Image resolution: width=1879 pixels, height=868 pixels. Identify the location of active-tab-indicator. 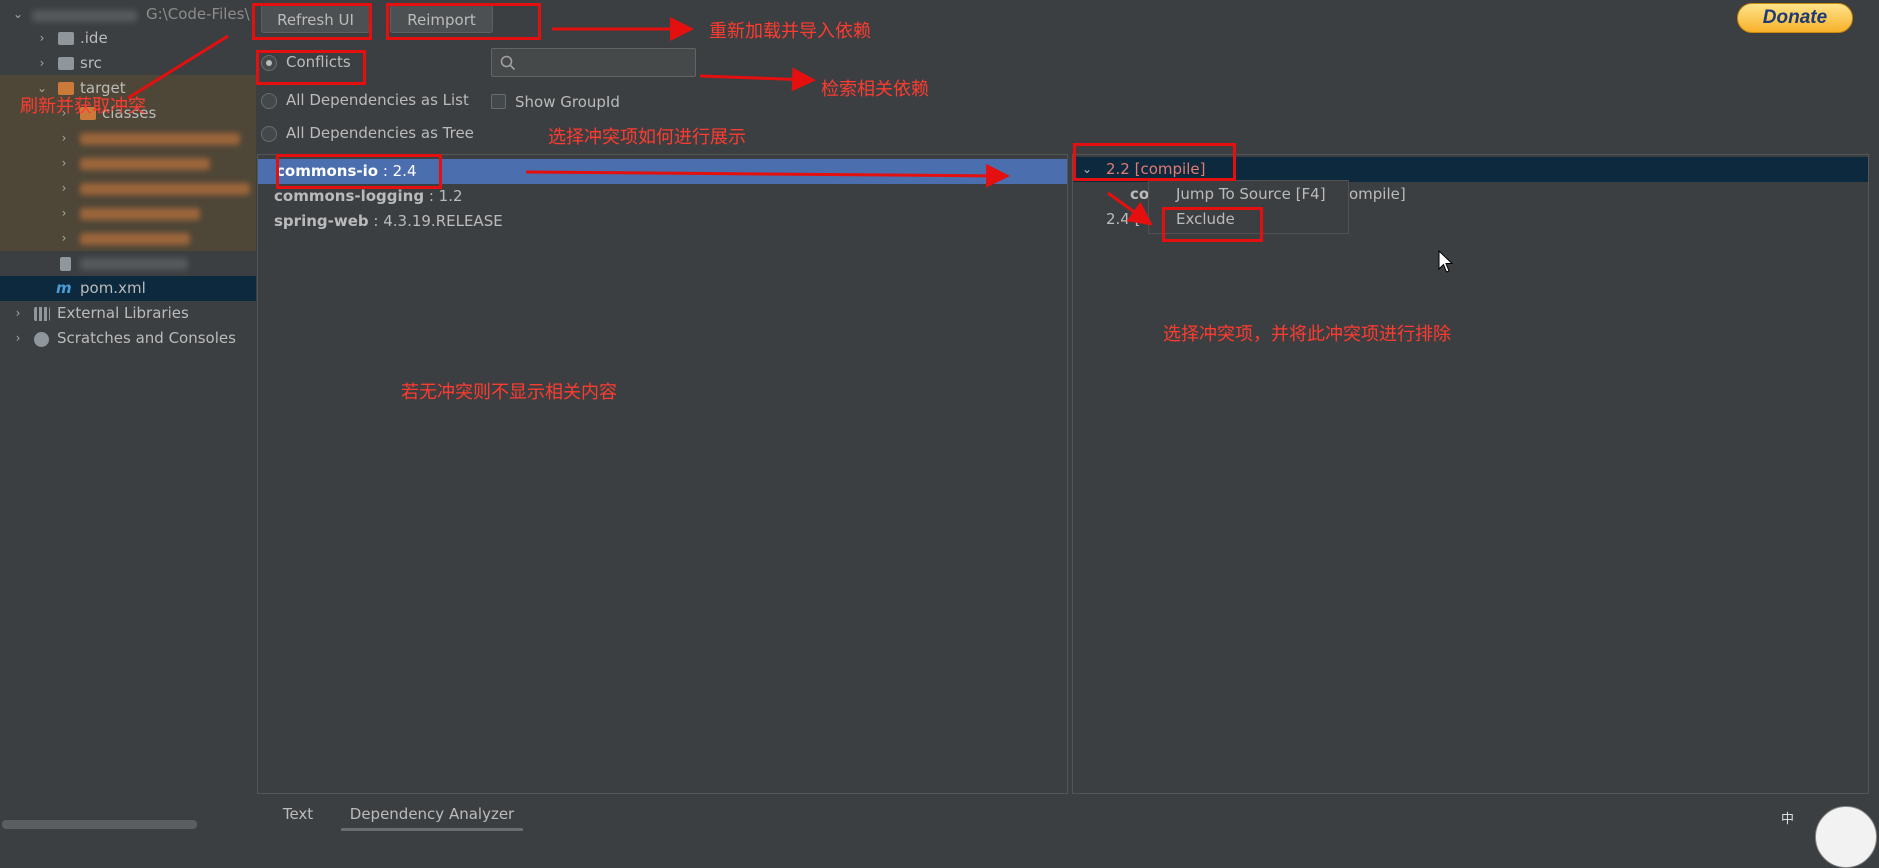
(432, 829).